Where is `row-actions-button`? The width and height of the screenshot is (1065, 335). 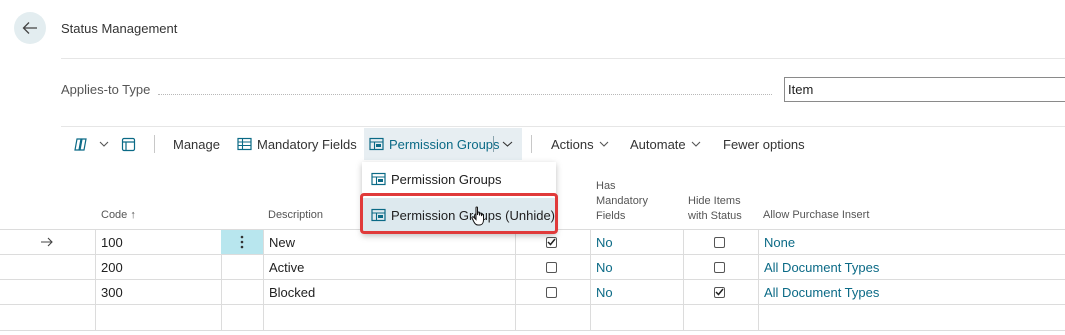
row-actions-button is located at coordinates (242, 242).